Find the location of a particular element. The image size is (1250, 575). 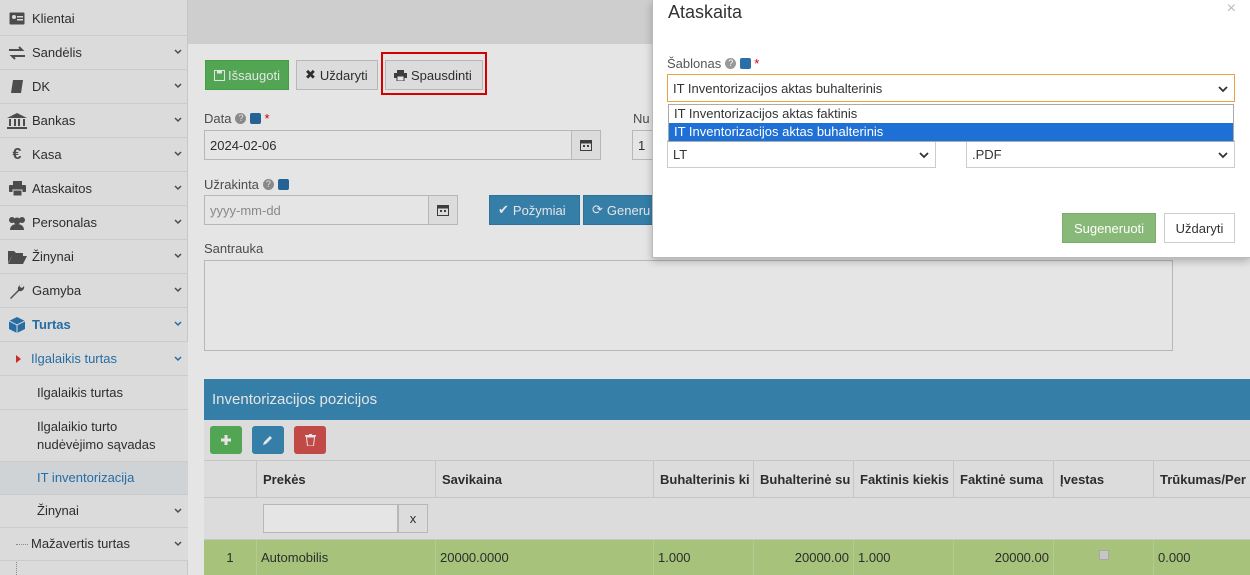

language-value: LT is located at coordinates (680, 154).